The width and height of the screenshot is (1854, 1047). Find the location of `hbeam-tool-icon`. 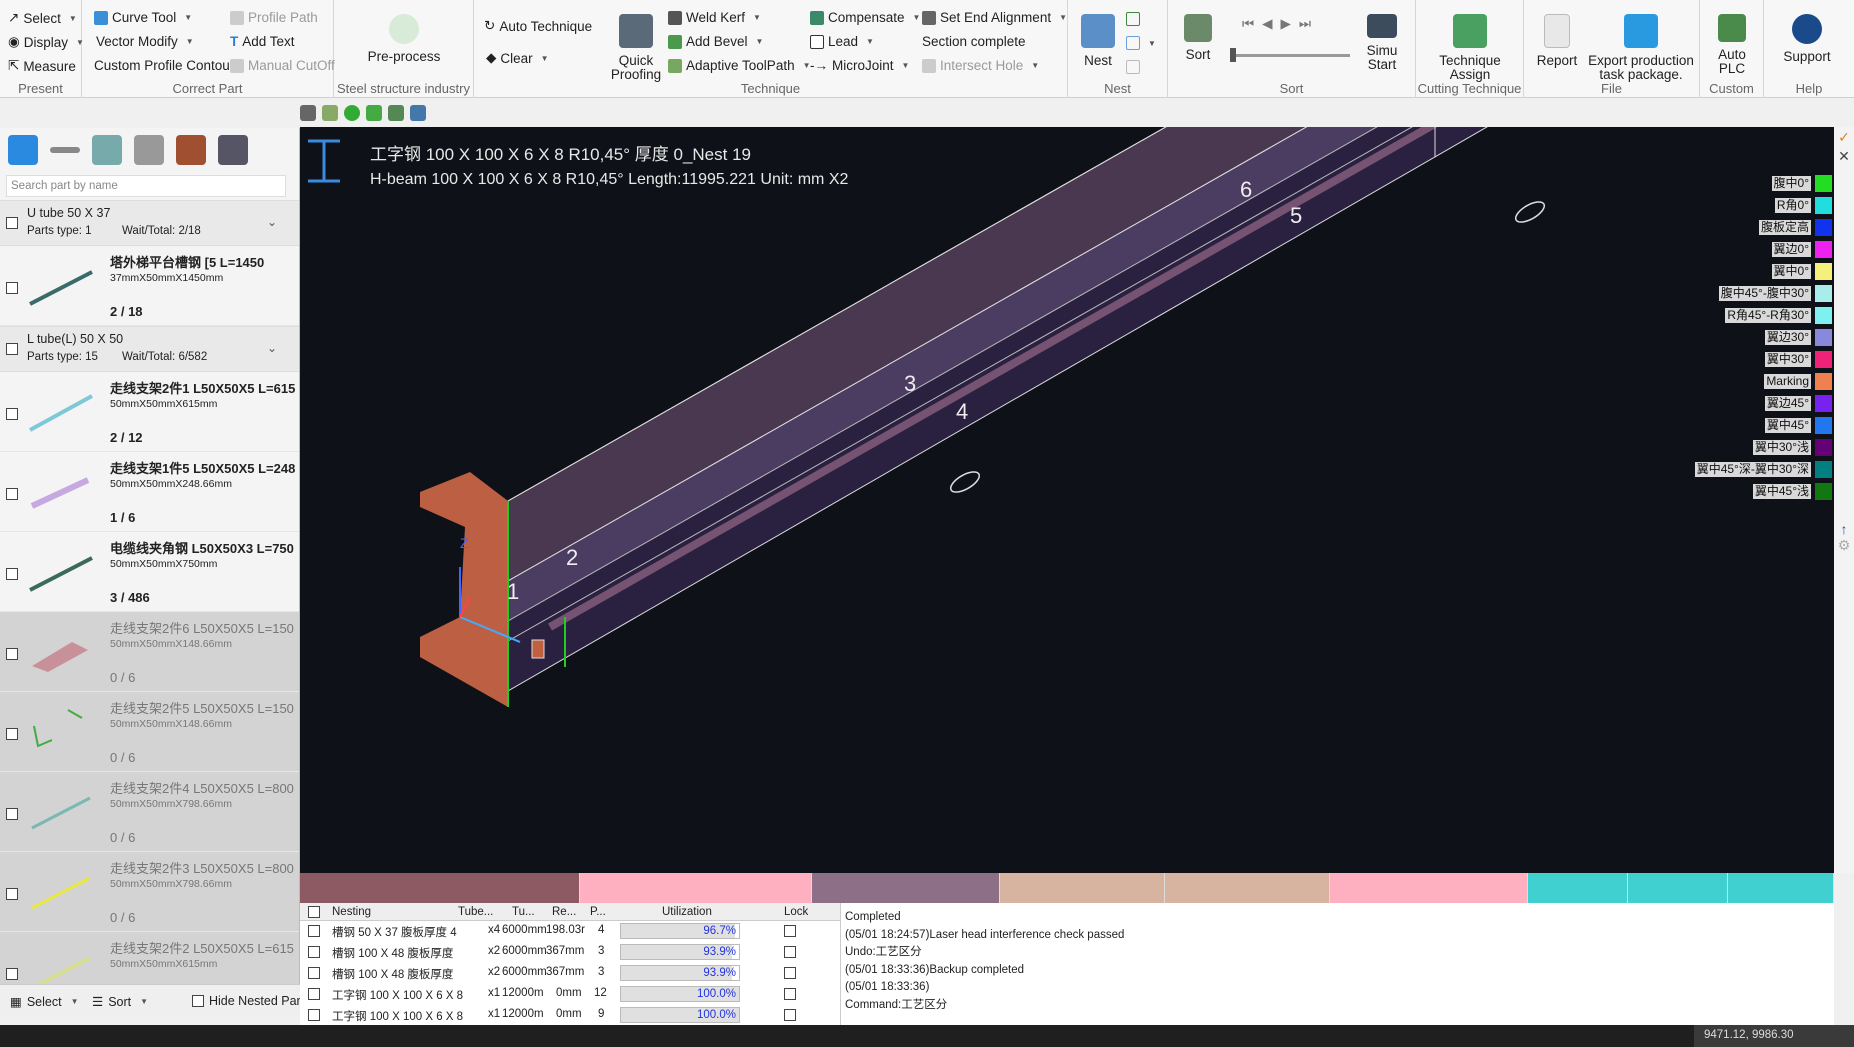

hbeam-tool-icon is located at coordinates (308, 113).